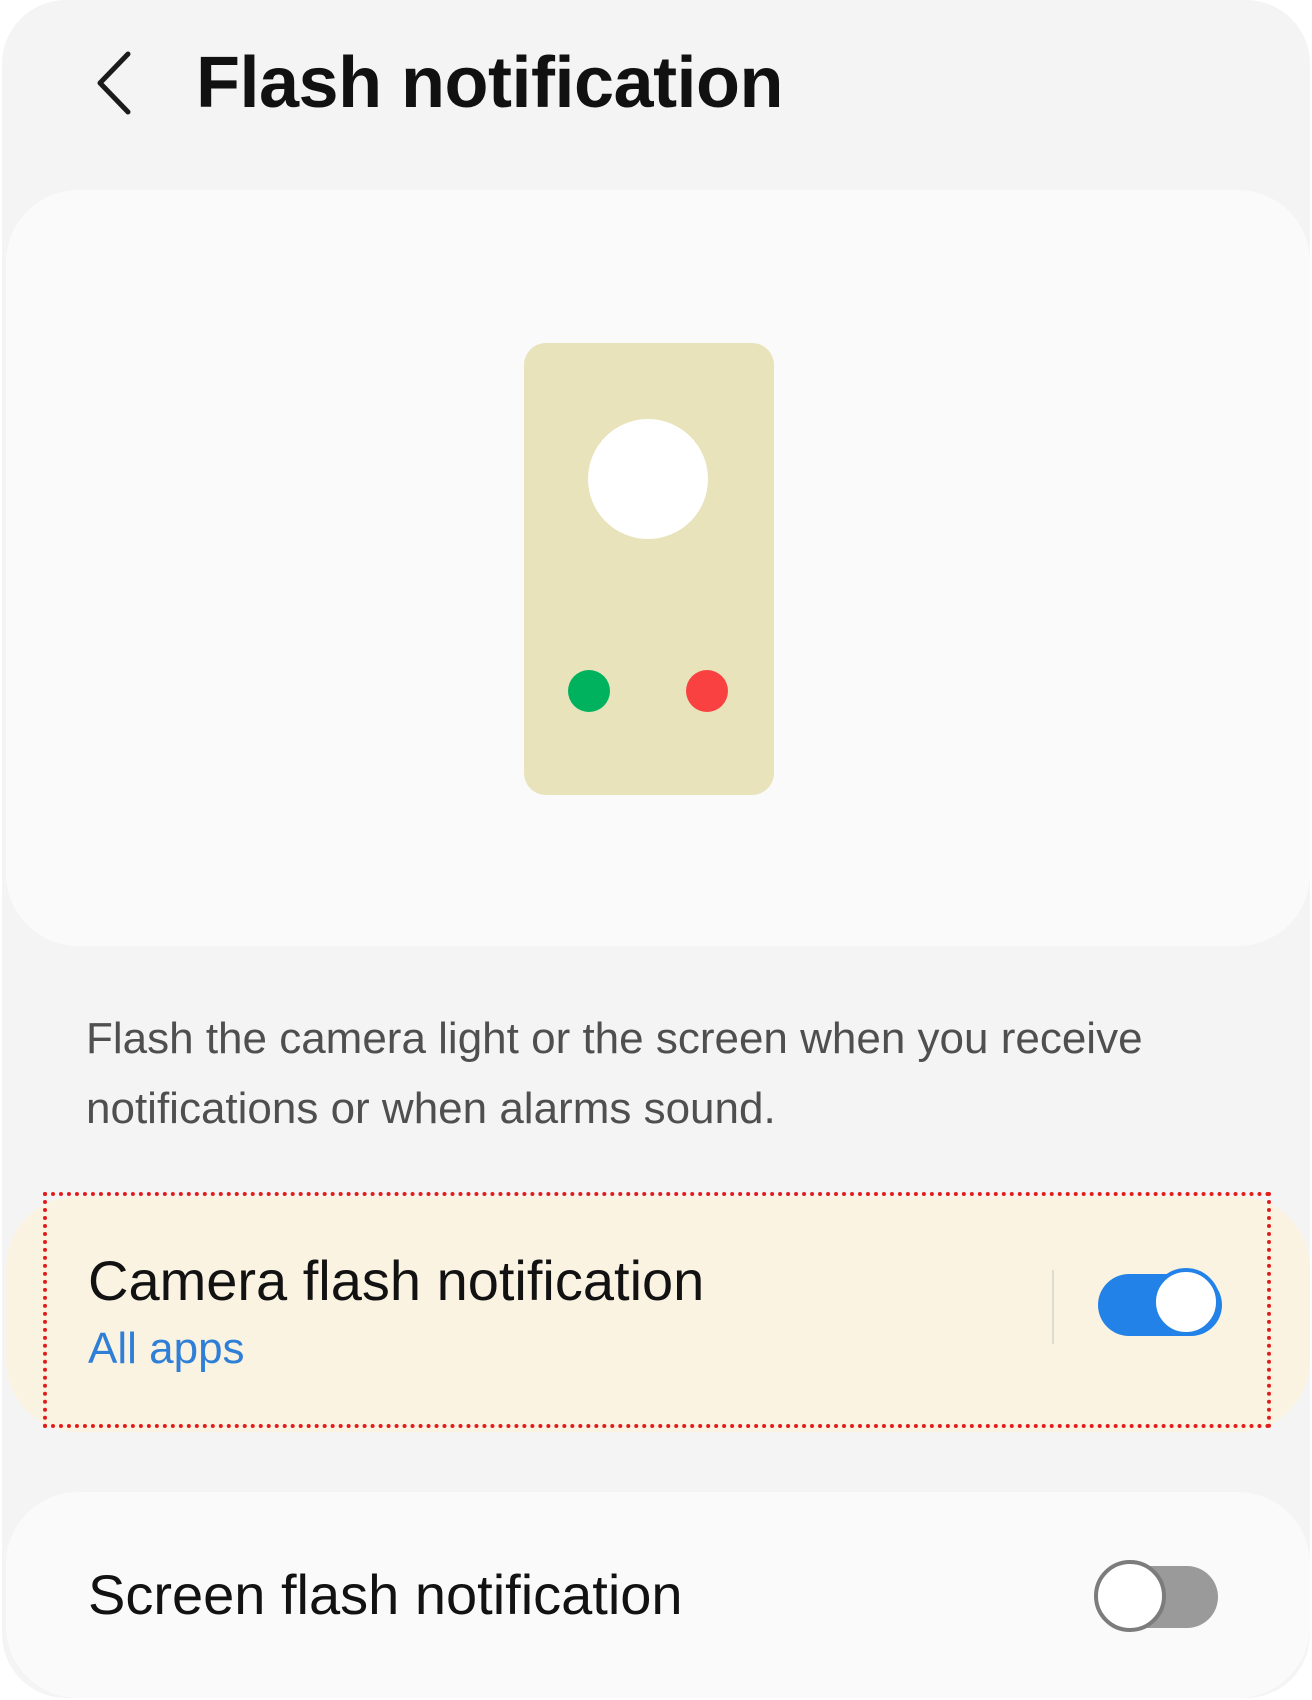 Image resolution: width=1312 pixels, height=1700 pixels. Describe the element at coordinates (166, 1349) in the screenshot. I see `camera-flash-notification-subtitle: All apps` at that location.